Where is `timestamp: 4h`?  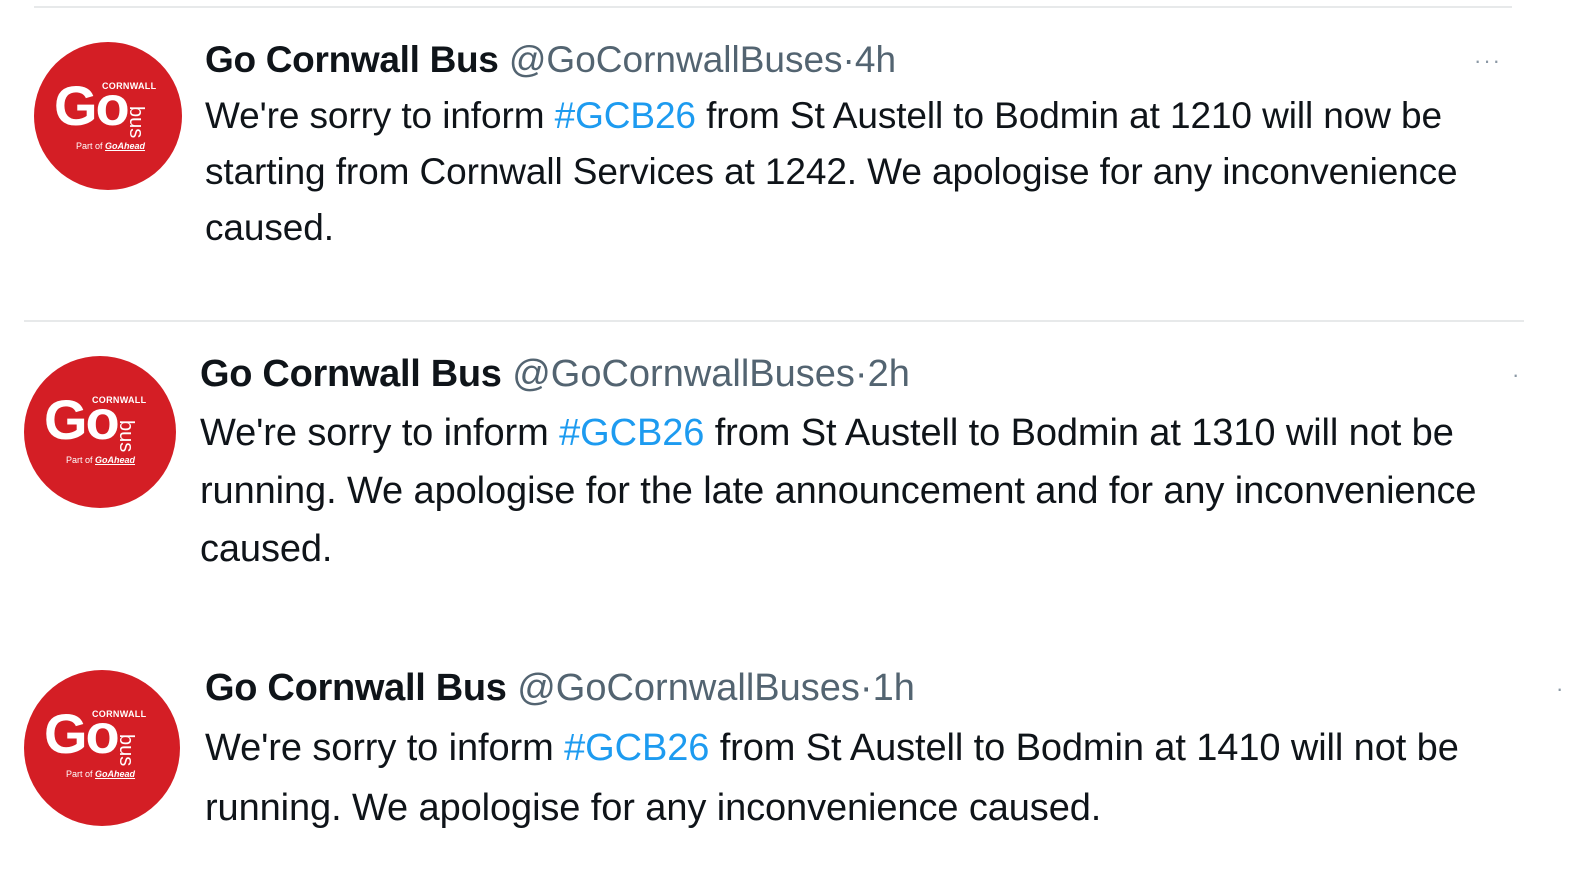 timestamp: 4h is located at coordinates (875, 59).